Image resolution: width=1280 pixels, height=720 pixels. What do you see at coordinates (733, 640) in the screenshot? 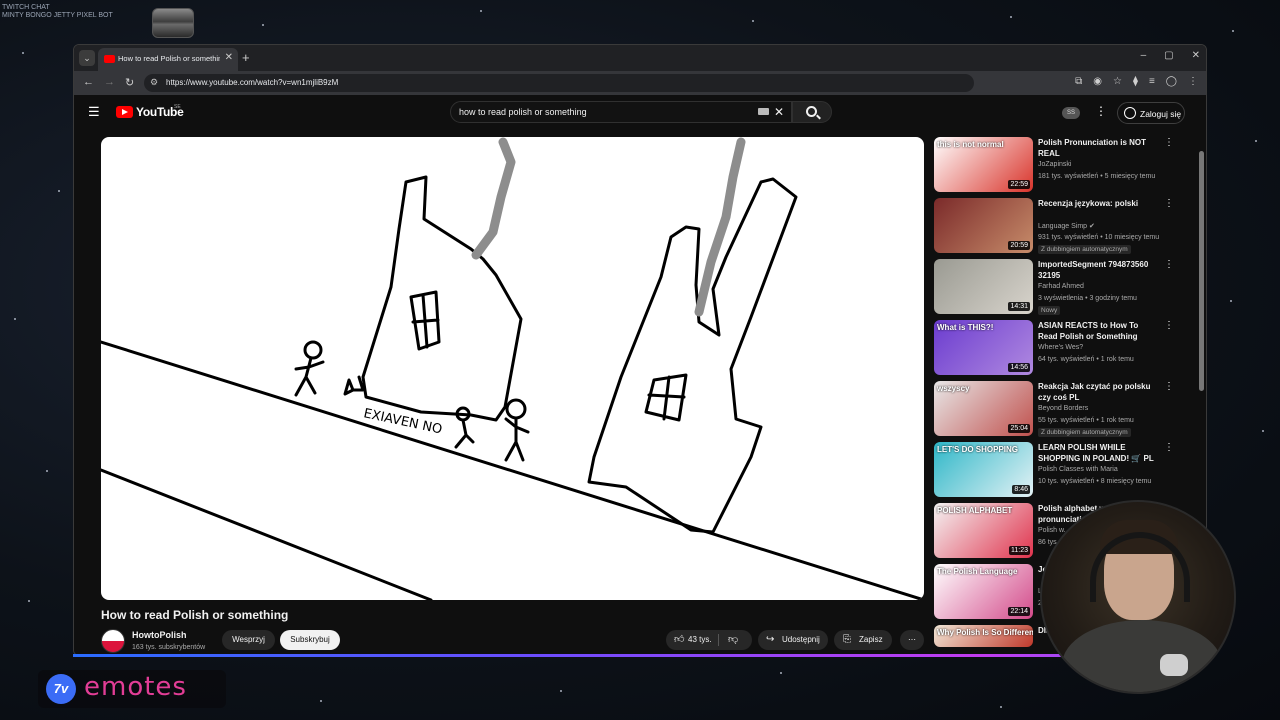
I see `thumbs-down-icon: 👎︎` at bounding box center [733, 640].